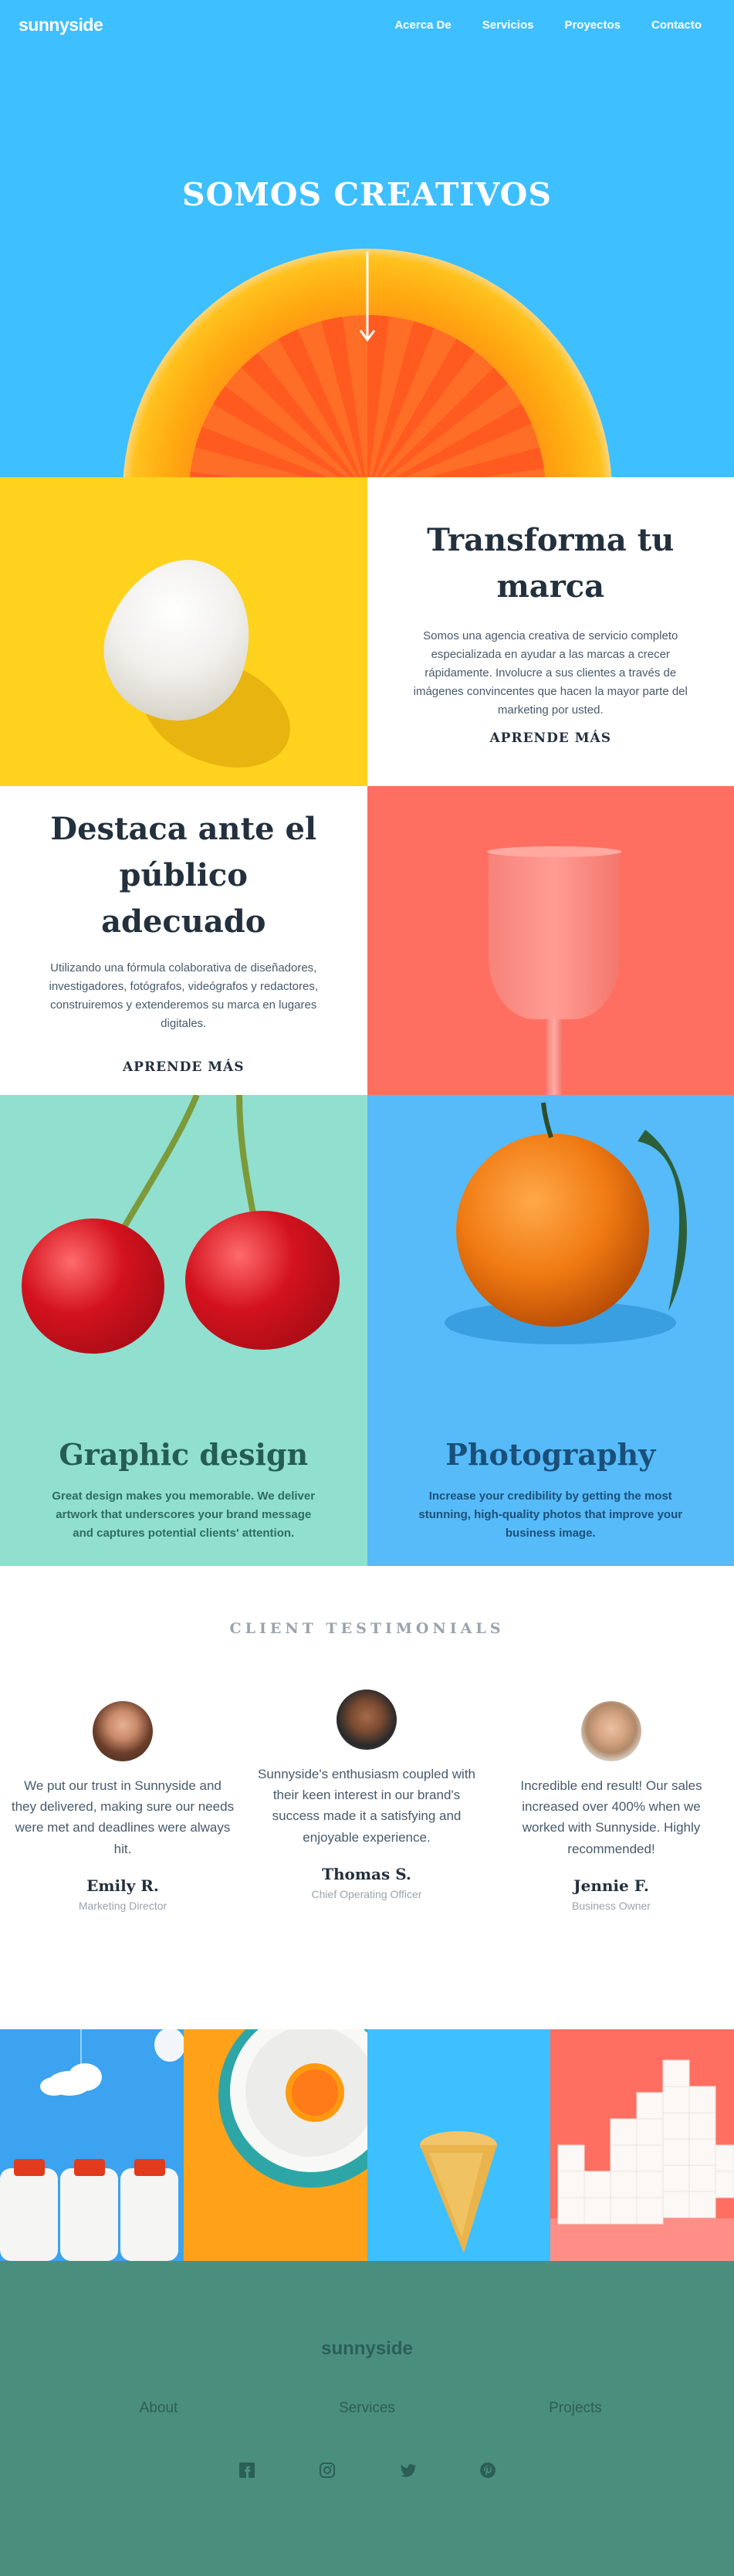 Image resolution: width=734 pixels, height=2576 pixels. What do you see at coordinates (262, 1280) in the screenshot?
I see `cherry-right` at bounding box center [262, 1280].